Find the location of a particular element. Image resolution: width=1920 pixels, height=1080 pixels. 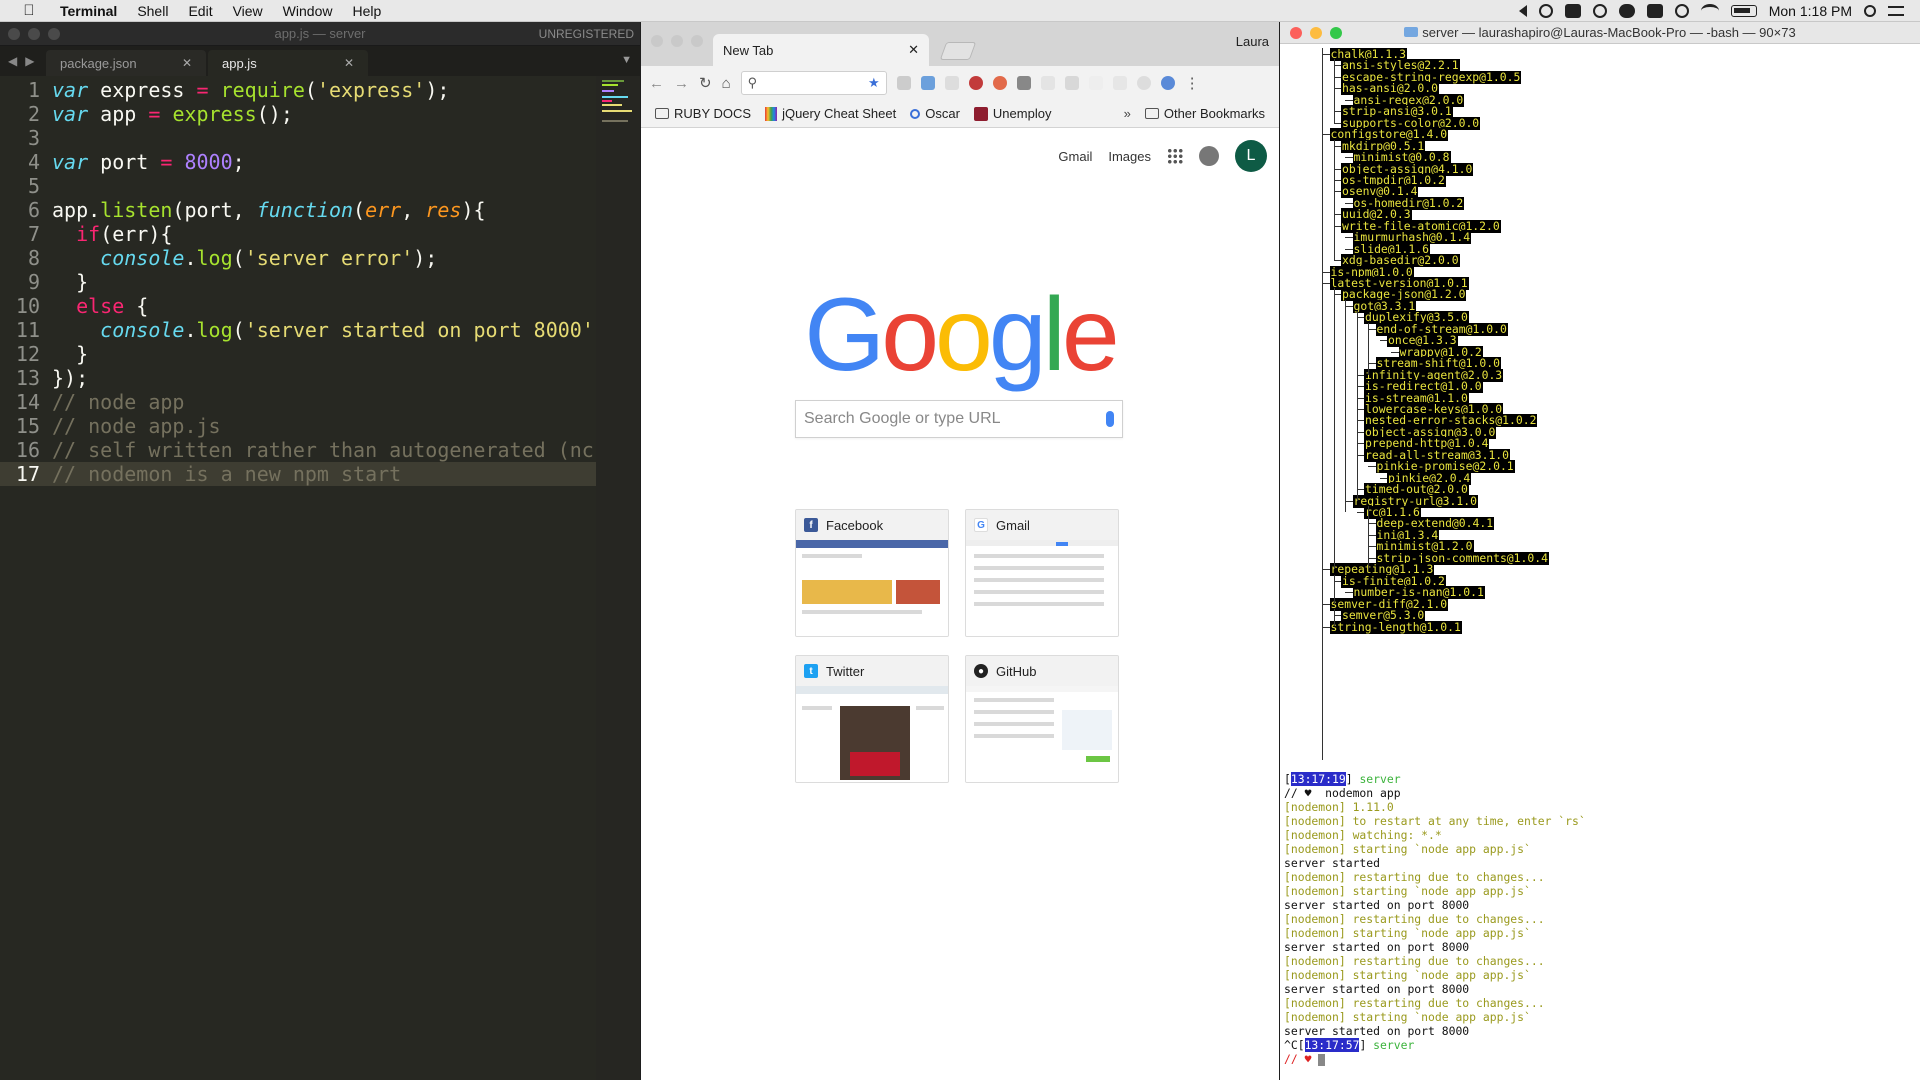

apps-grid-icon is located at coordinates (1175, 156).